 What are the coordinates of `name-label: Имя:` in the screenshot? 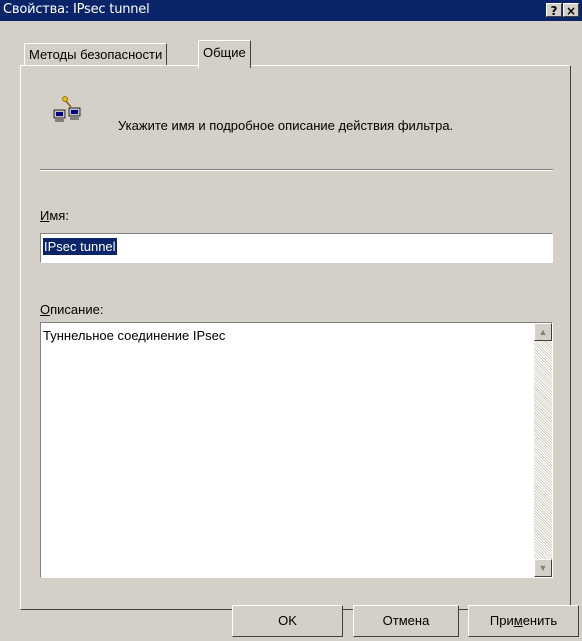 It's located at (54, 215).